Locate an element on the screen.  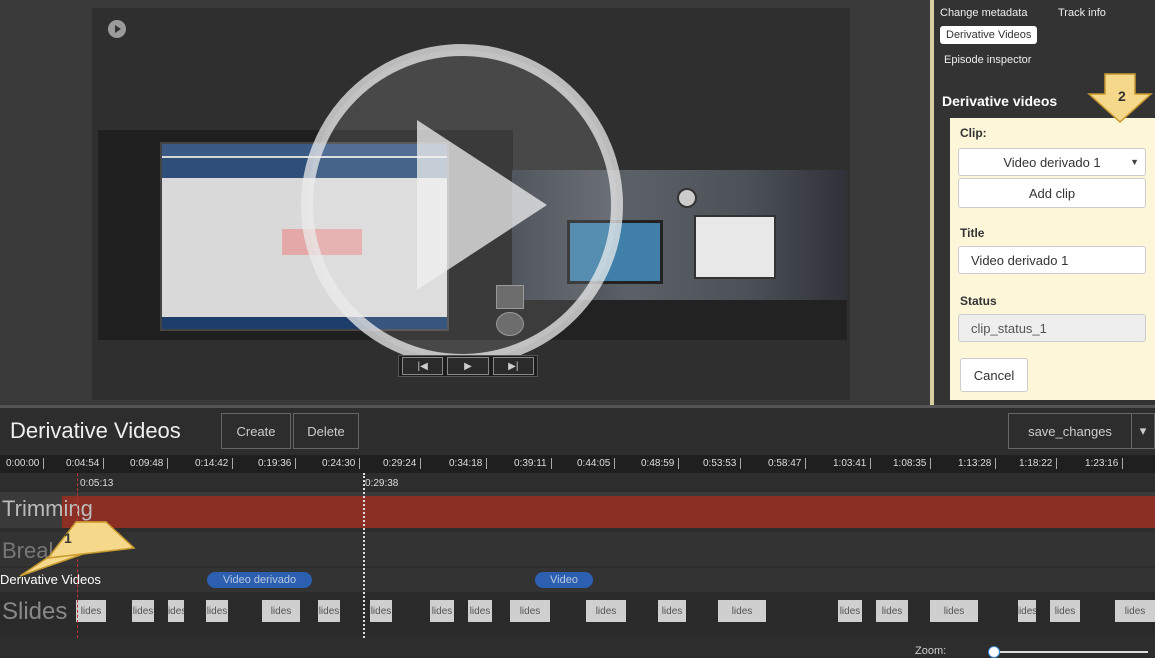
big-play-icon is located at coordinates (462, 205).